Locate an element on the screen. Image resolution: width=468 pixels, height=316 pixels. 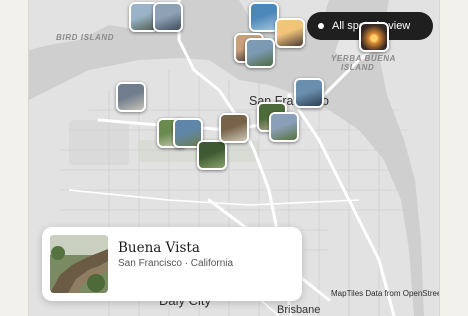
photo-pin-hill-trees is located at coordinates (212, 155).